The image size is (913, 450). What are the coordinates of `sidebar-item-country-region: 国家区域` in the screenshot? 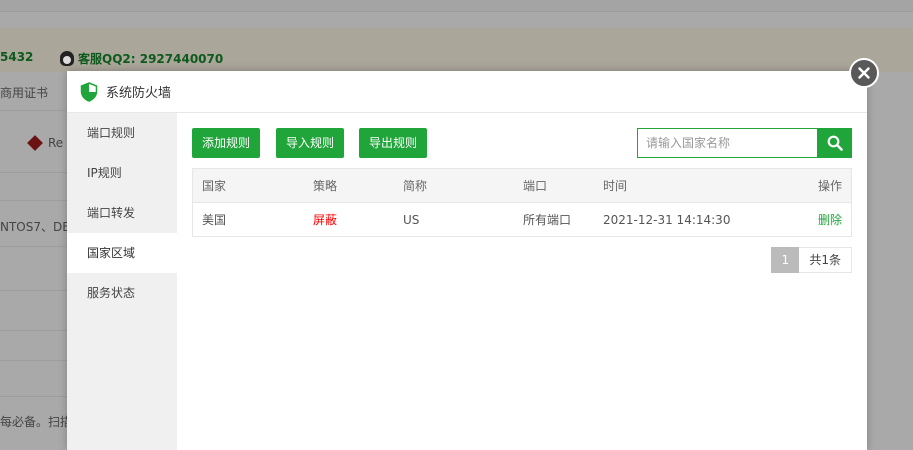 It's located at (122, 253).